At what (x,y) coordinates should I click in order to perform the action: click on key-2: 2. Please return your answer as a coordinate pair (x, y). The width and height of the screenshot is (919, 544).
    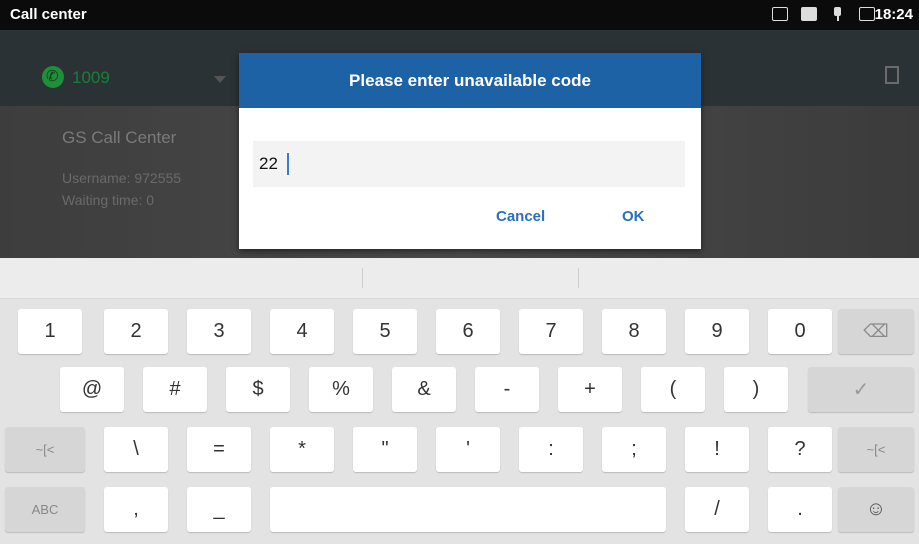
    Looking at the image, I should click on (136, 331).